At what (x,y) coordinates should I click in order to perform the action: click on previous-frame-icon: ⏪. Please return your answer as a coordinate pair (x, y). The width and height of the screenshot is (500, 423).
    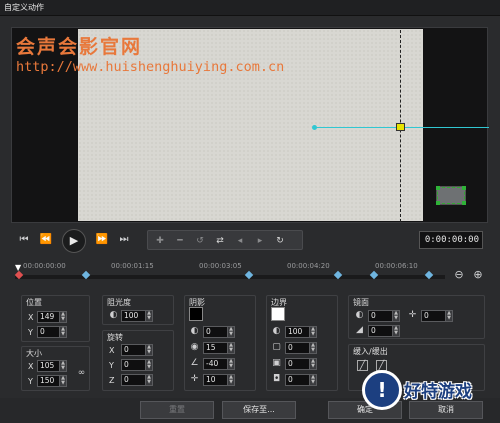
    Looking at the image, I should click on (46, 240).